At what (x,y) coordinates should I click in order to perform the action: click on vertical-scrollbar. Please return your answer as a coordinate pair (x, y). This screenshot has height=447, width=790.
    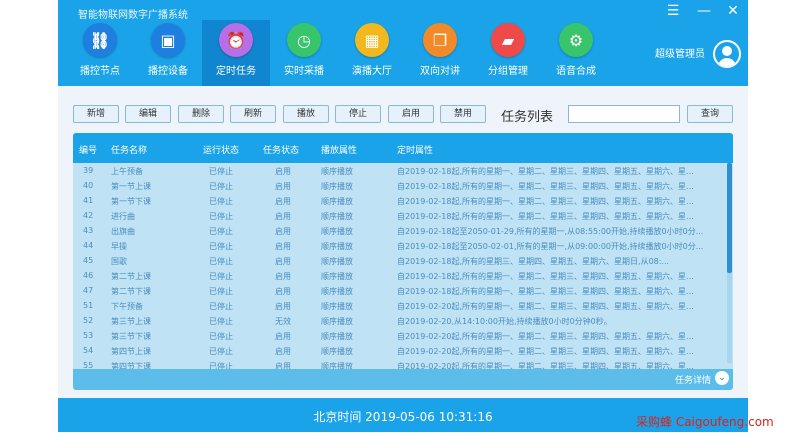
    Looking at the image, I should click on (729, 263).